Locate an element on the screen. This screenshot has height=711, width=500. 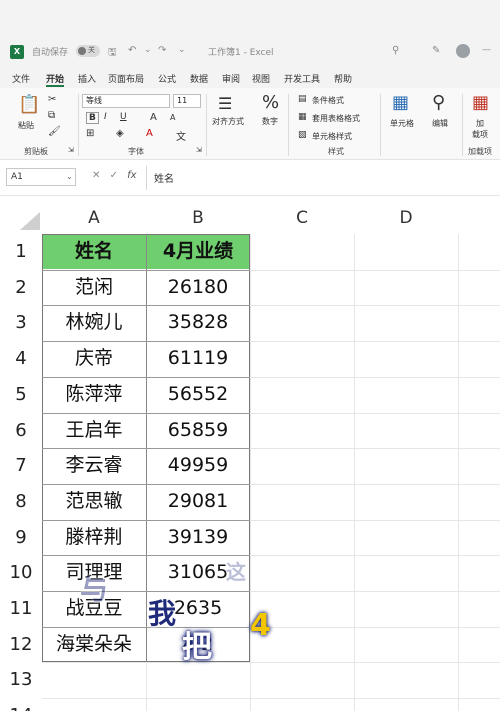
font-group-label: 字体 is located at coordinates (136, 151).